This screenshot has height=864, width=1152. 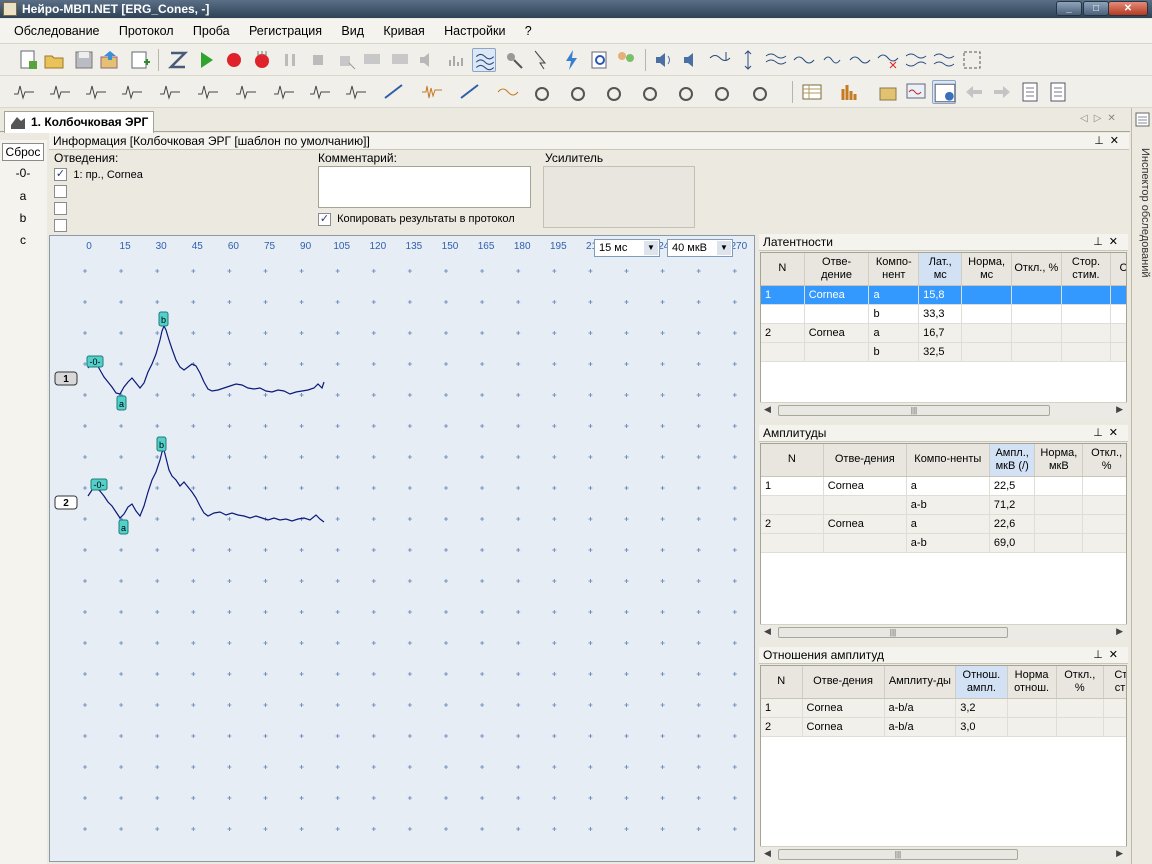 I want to click on minimize-button: _, so click(x=1069, y=8).